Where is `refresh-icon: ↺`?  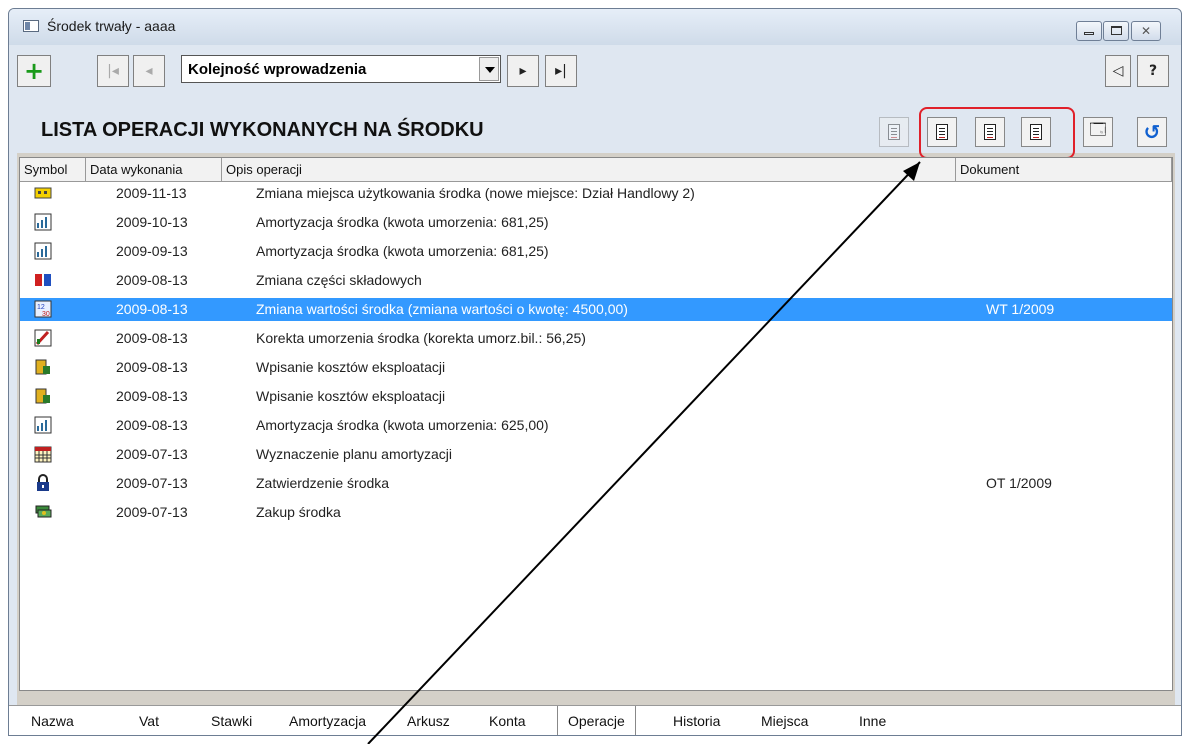 refresh-icon: ↺ is located at coordinates (1152, 132).